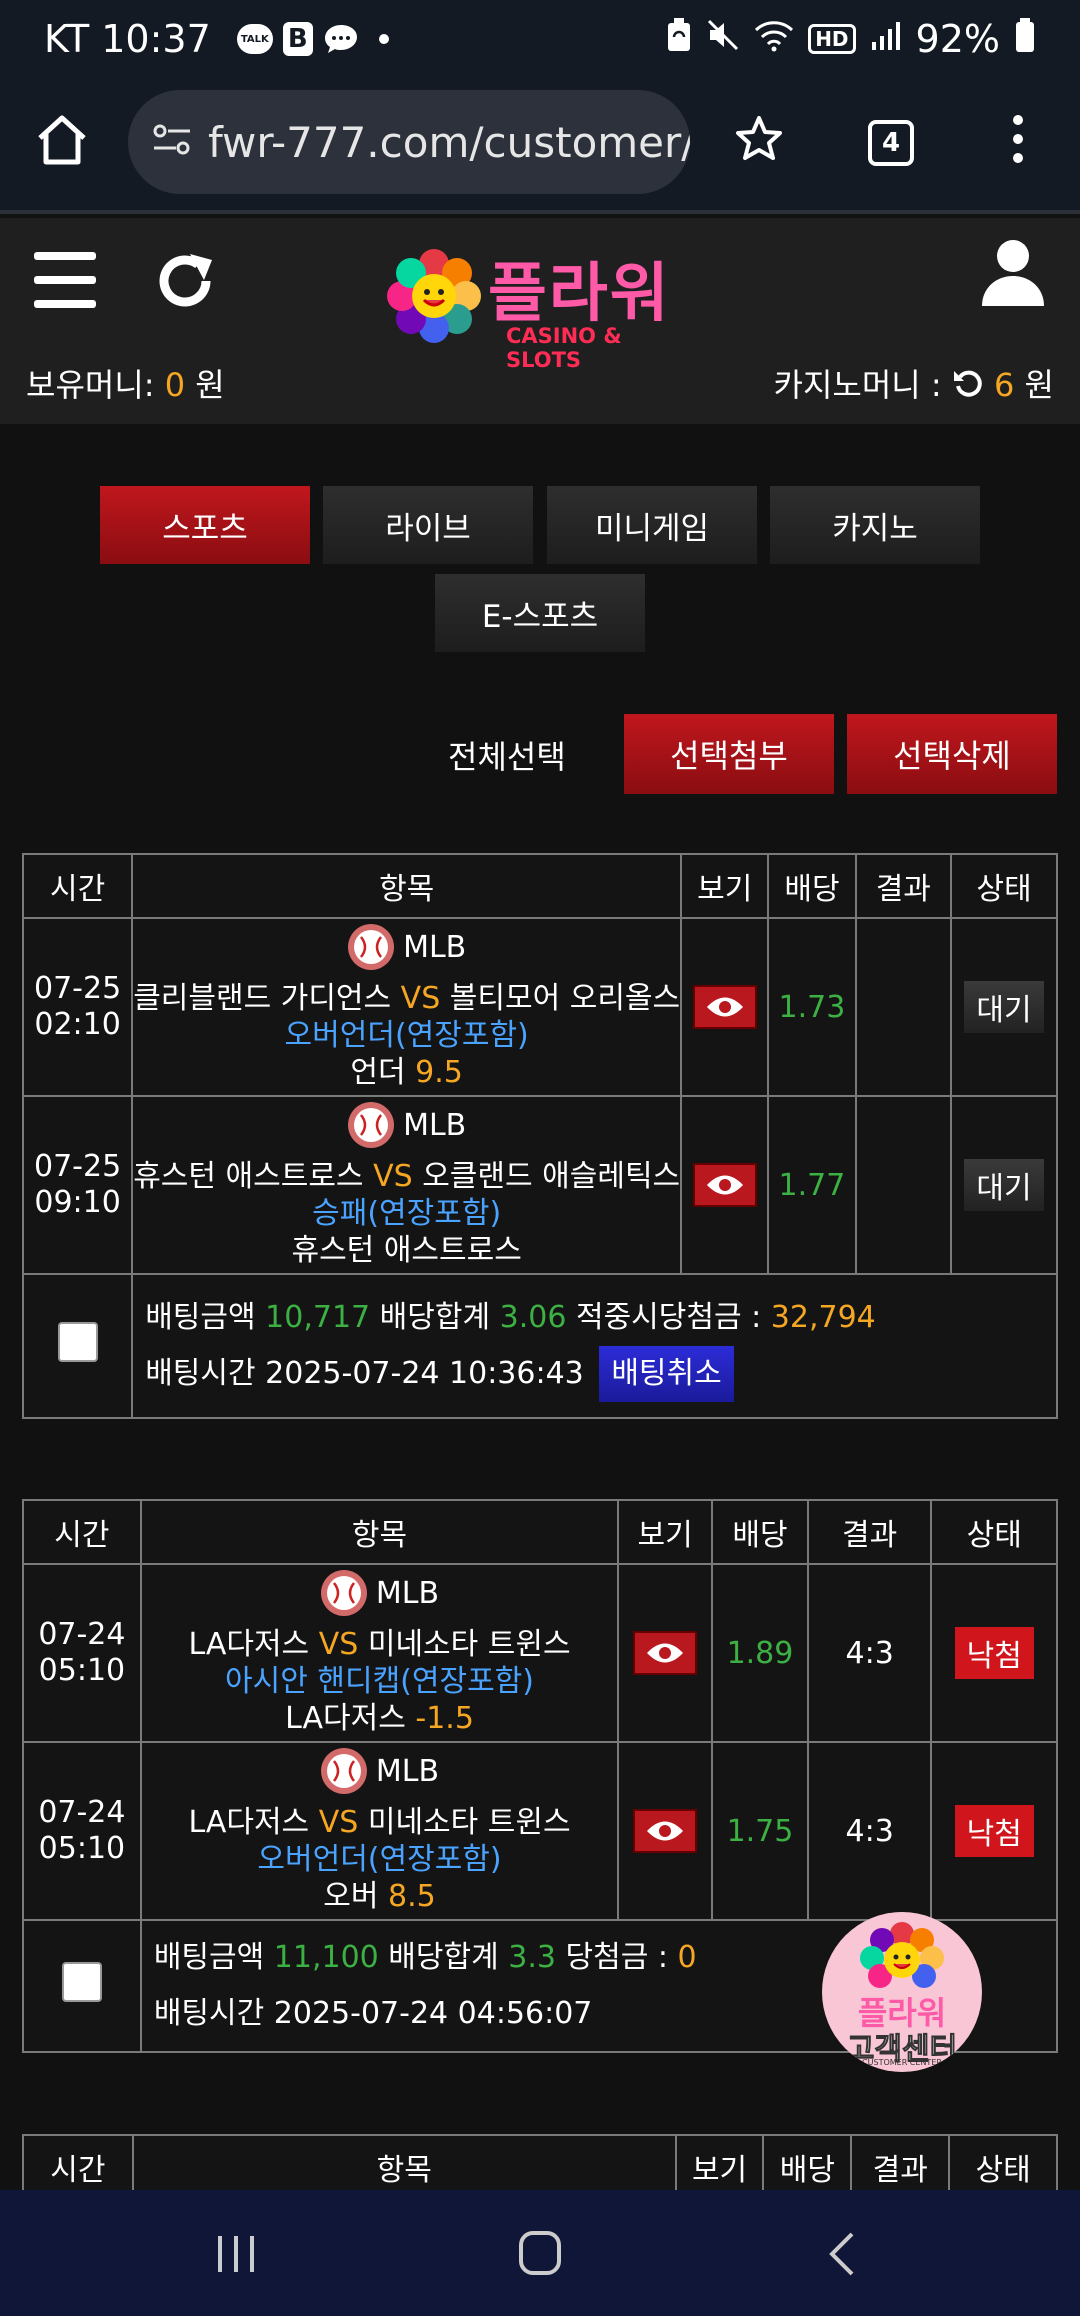 The height and width of the screenshot is (2316, 1080). What do you see at coordinates (65, 280) in the screenshot?
I see `menu-icon` at bounding box center [65, 280].